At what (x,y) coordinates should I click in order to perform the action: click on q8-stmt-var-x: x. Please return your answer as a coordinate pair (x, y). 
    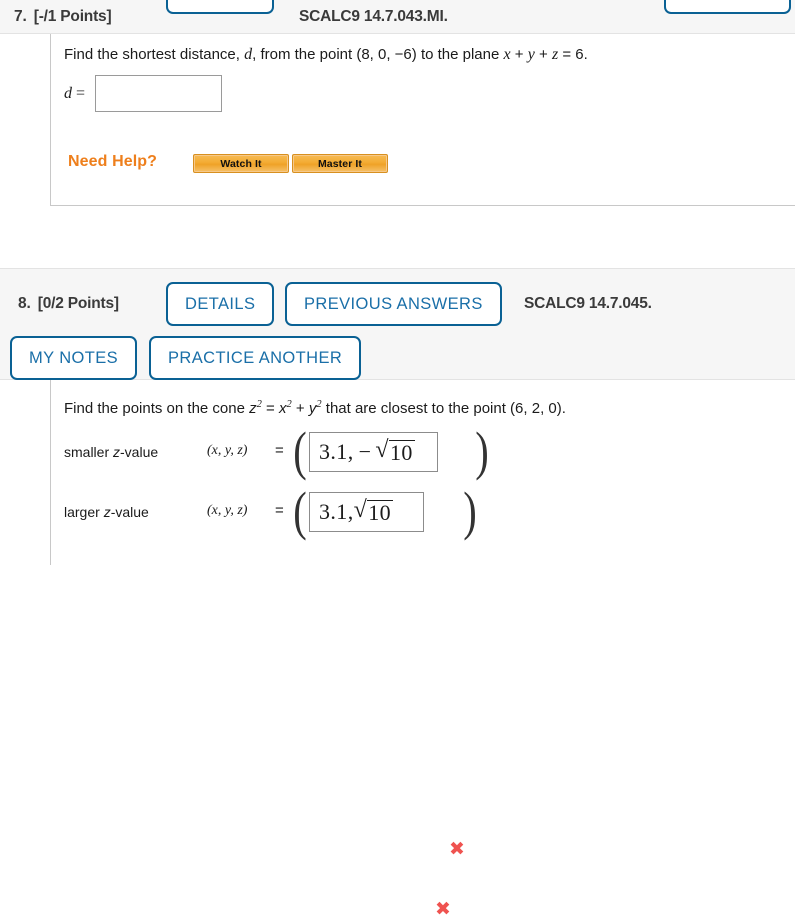
    Looking at the image, I should click on (283, 408).